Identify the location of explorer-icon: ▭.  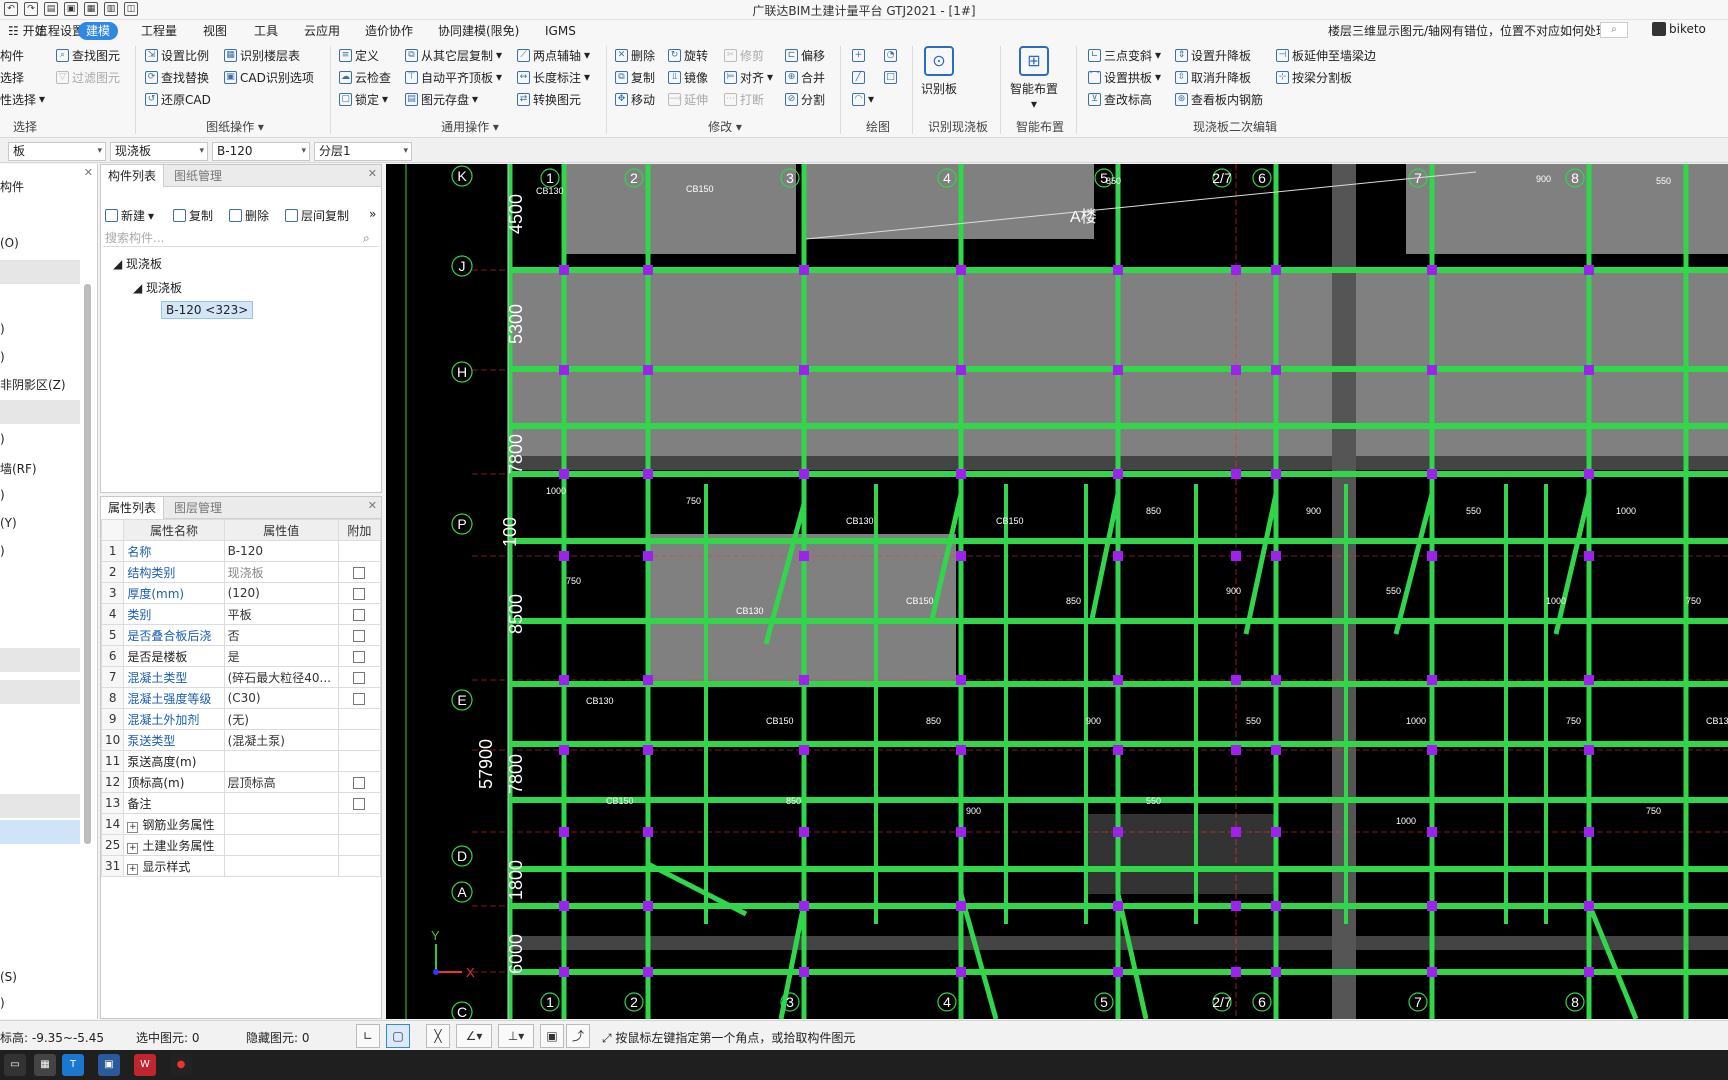
(15, 1065).